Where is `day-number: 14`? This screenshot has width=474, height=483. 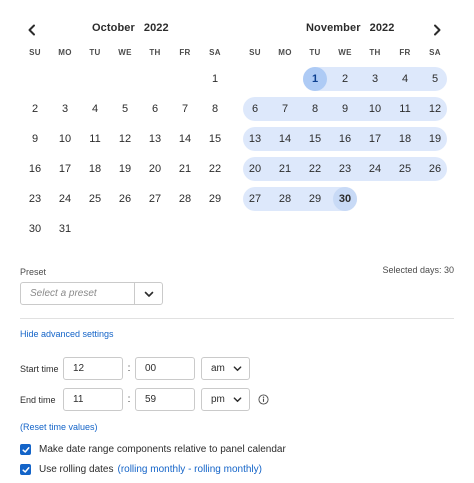
day-number: 14 is located at coordinates (285, 139).